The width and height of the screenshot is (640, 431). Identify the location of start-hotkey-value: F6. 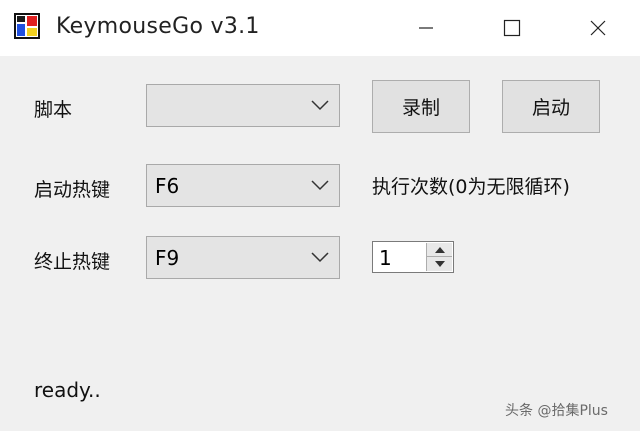
(167, 186).